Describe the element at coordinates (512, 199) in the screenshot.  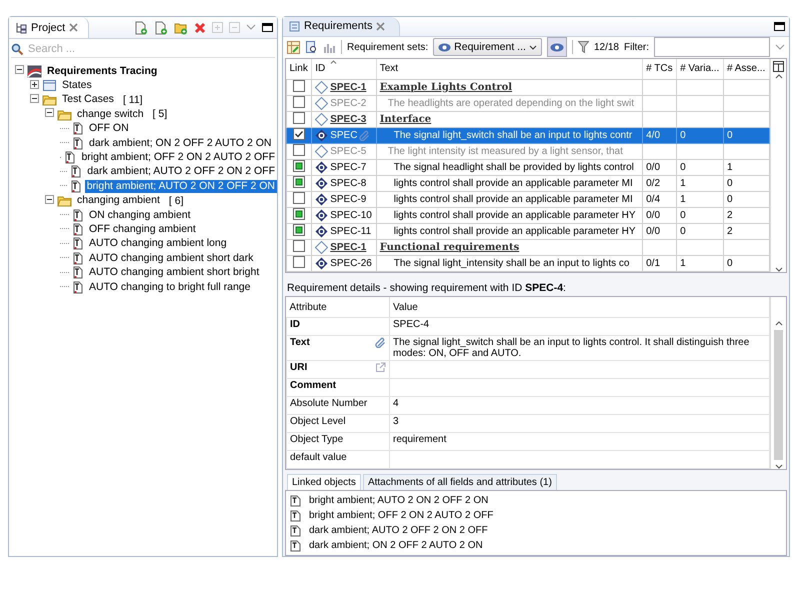
I see `requirement-text: lights control shall provide an applicable parameter MI` at that location.